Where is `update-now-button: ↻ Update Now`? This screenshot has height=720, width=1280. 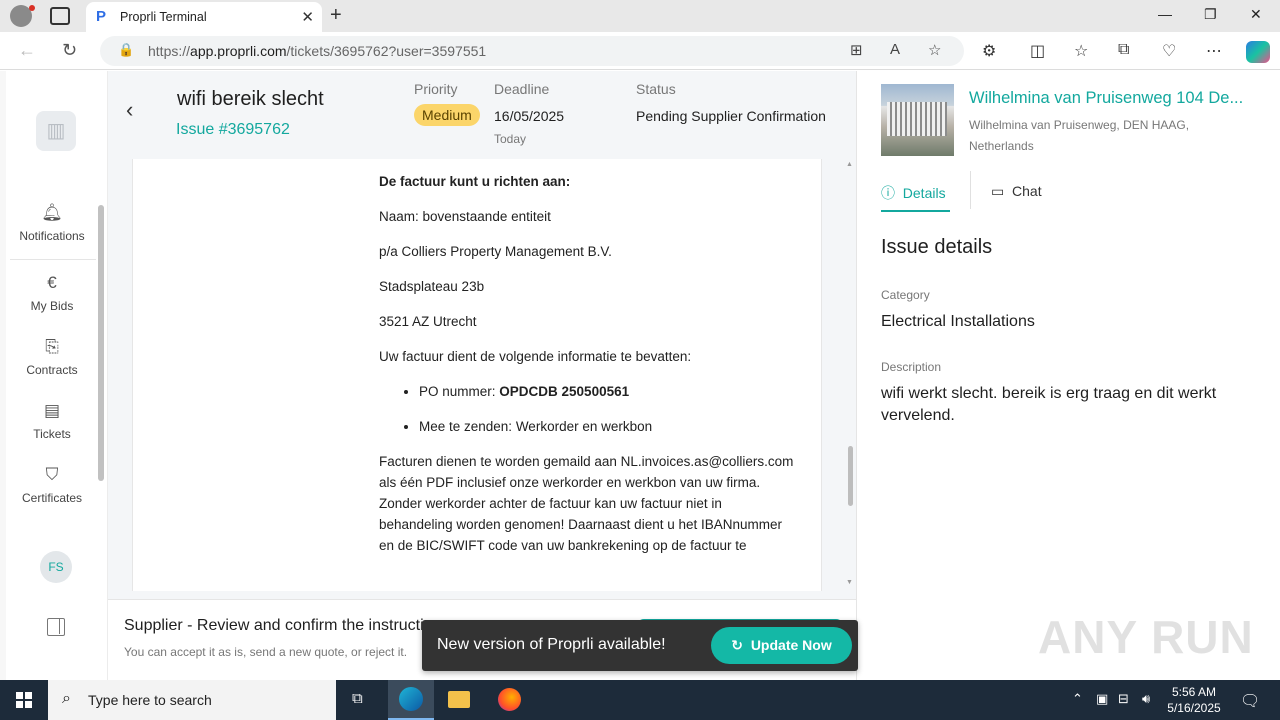
update-now-button: ↻ Update Now is located at coordinates (781, 645).